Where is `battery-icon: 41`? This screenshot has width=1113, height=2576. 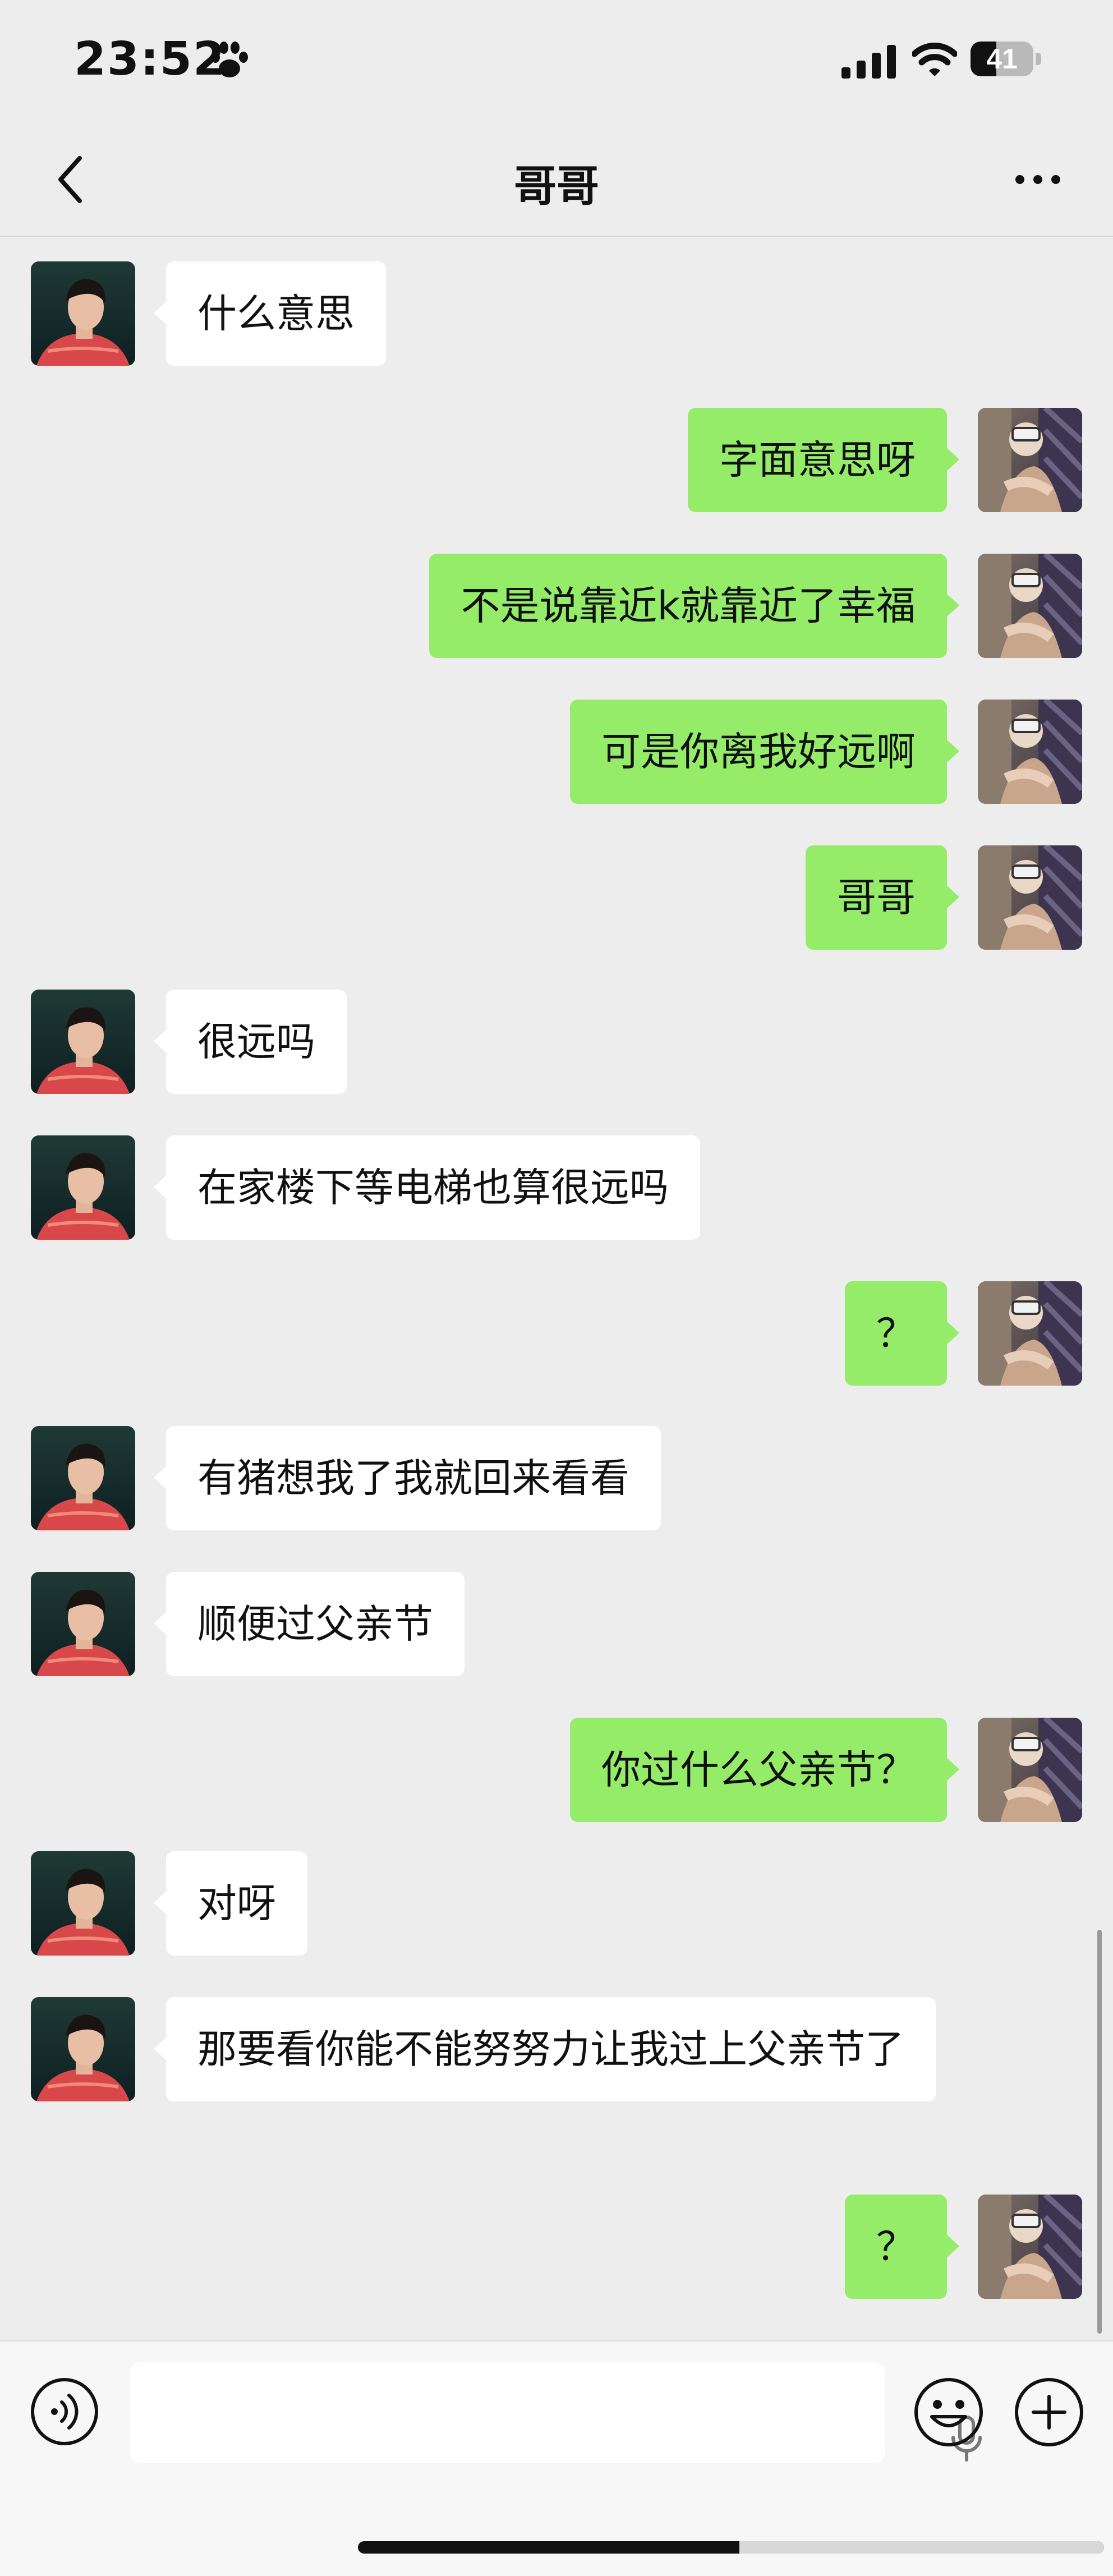
battery-icon: 41 is located at coordinates (1006, 60).